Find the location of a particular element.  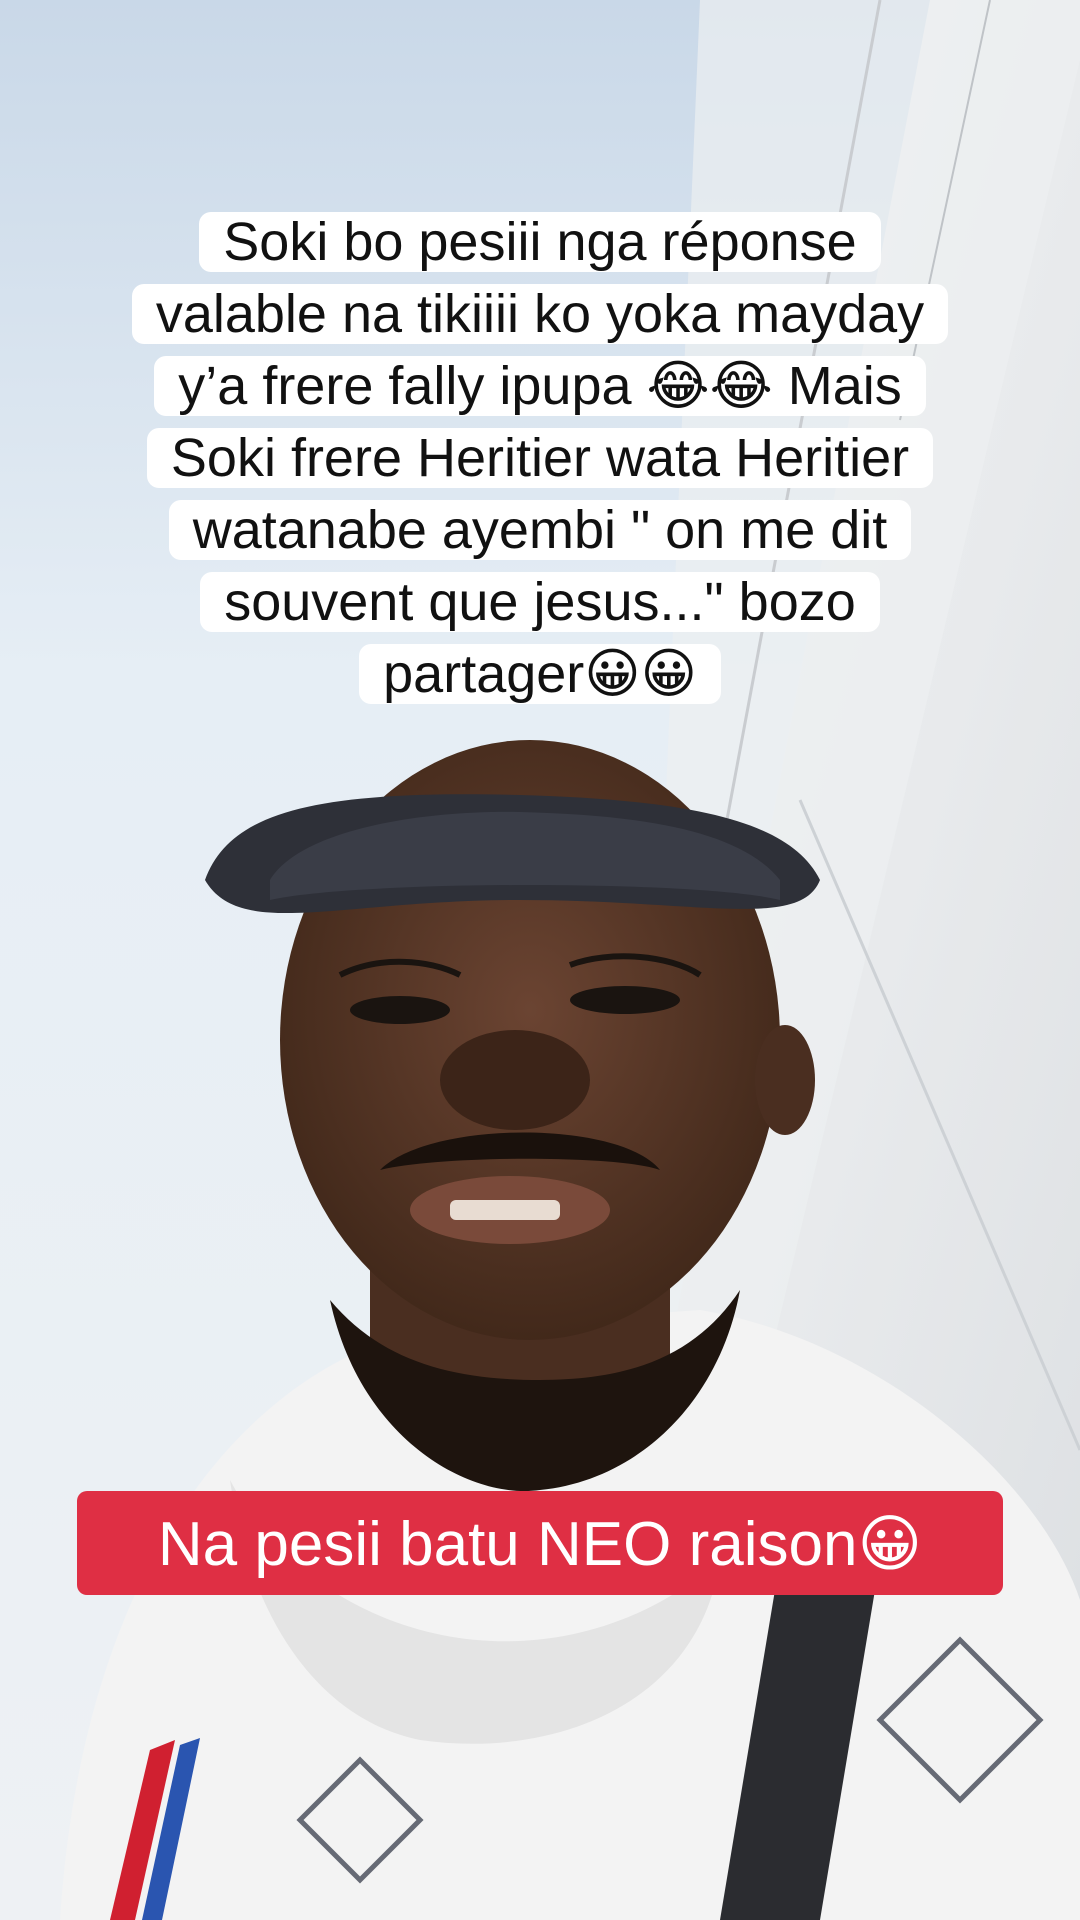

bottom-banner-text: Na pesii batu NEO raison😀 is located at coordinates (540, 1544).